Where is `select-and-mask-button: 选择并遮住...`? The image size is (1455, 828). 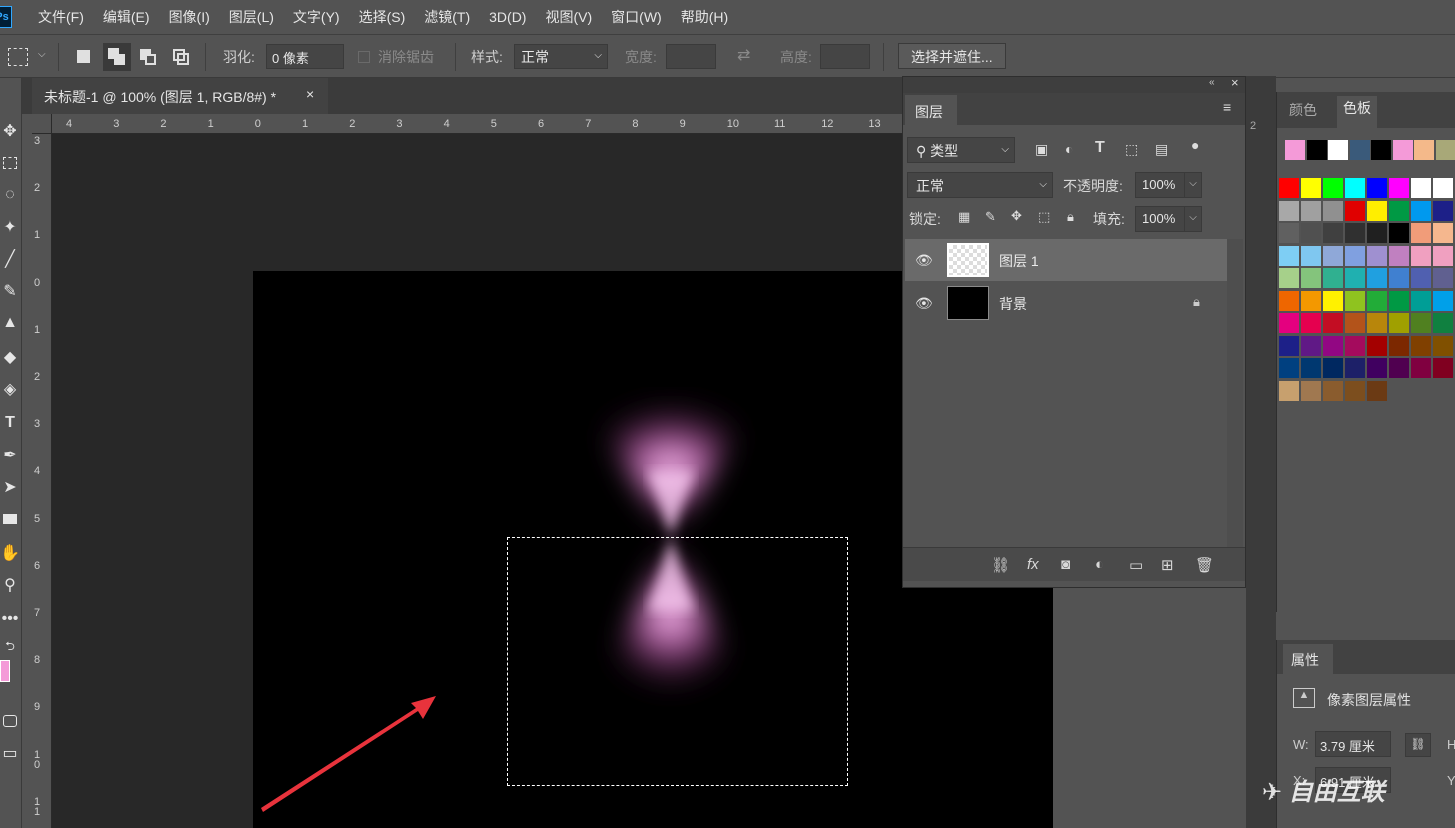
select-and-mask-button: 选择并遮住... is located at coordinates (952, 56).